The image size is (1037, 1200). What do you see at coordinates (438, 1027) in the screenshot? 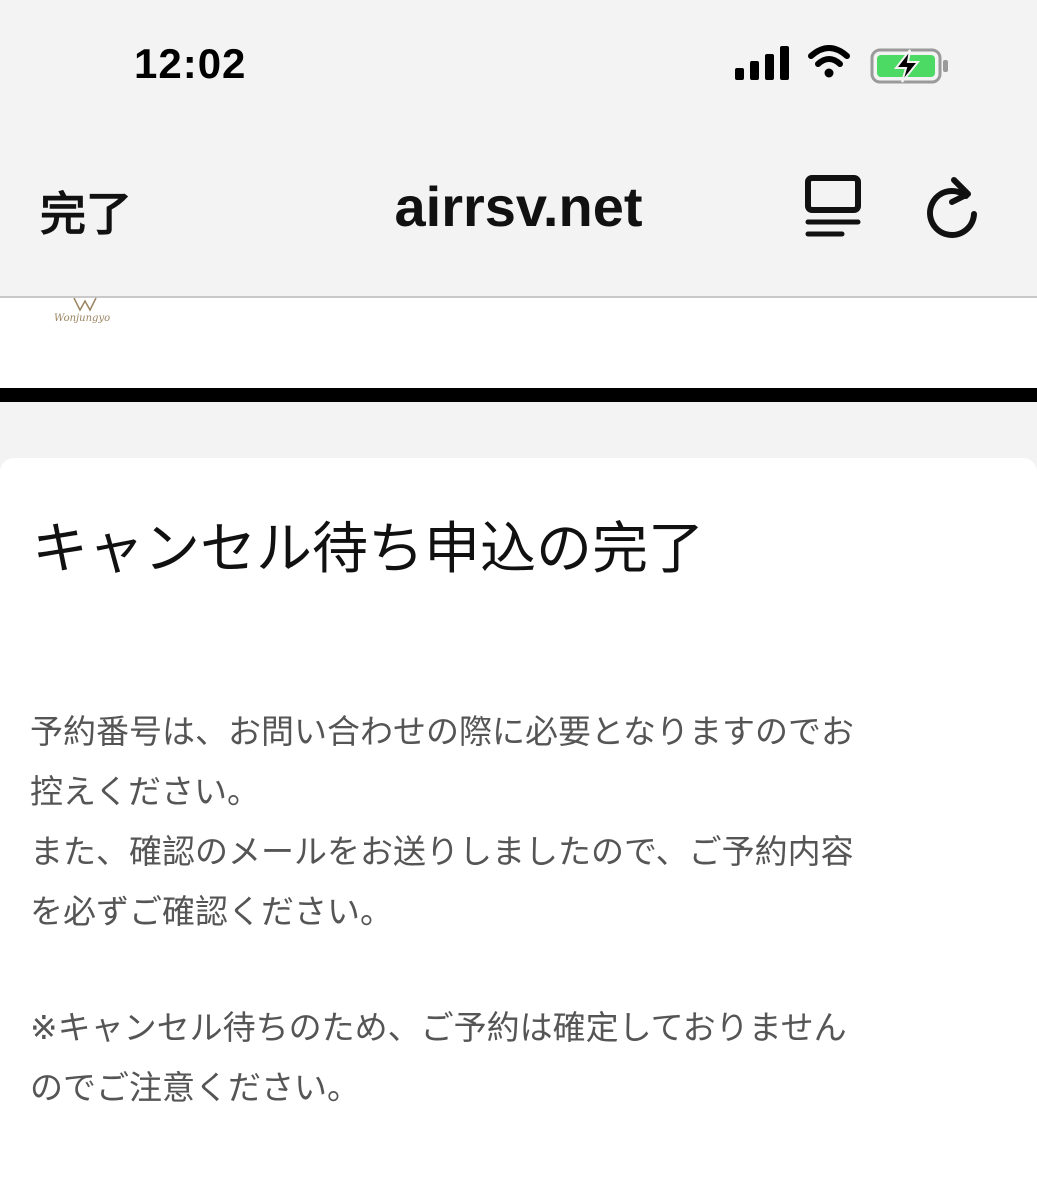
I see `note-line: ※キャンセル待ちのため、ご予約は確定しておりません` at bounding box center [438, 1027].